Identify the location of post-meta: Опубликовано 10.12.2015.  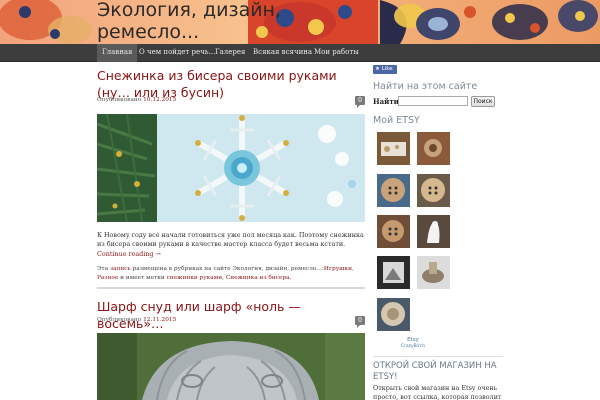
(136, 100).